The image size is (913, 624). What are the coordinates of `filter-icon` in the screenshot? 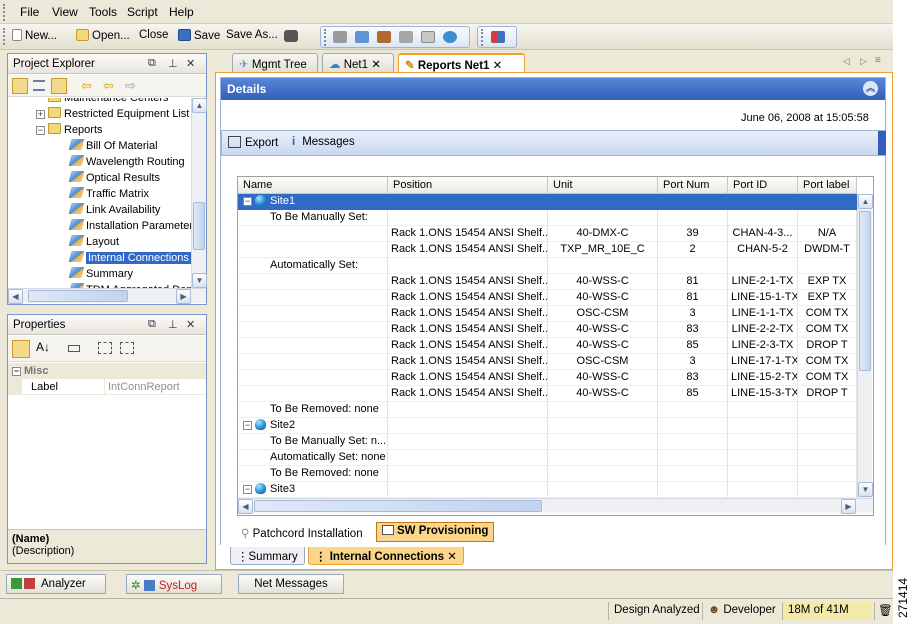 It's located at (59, 86).